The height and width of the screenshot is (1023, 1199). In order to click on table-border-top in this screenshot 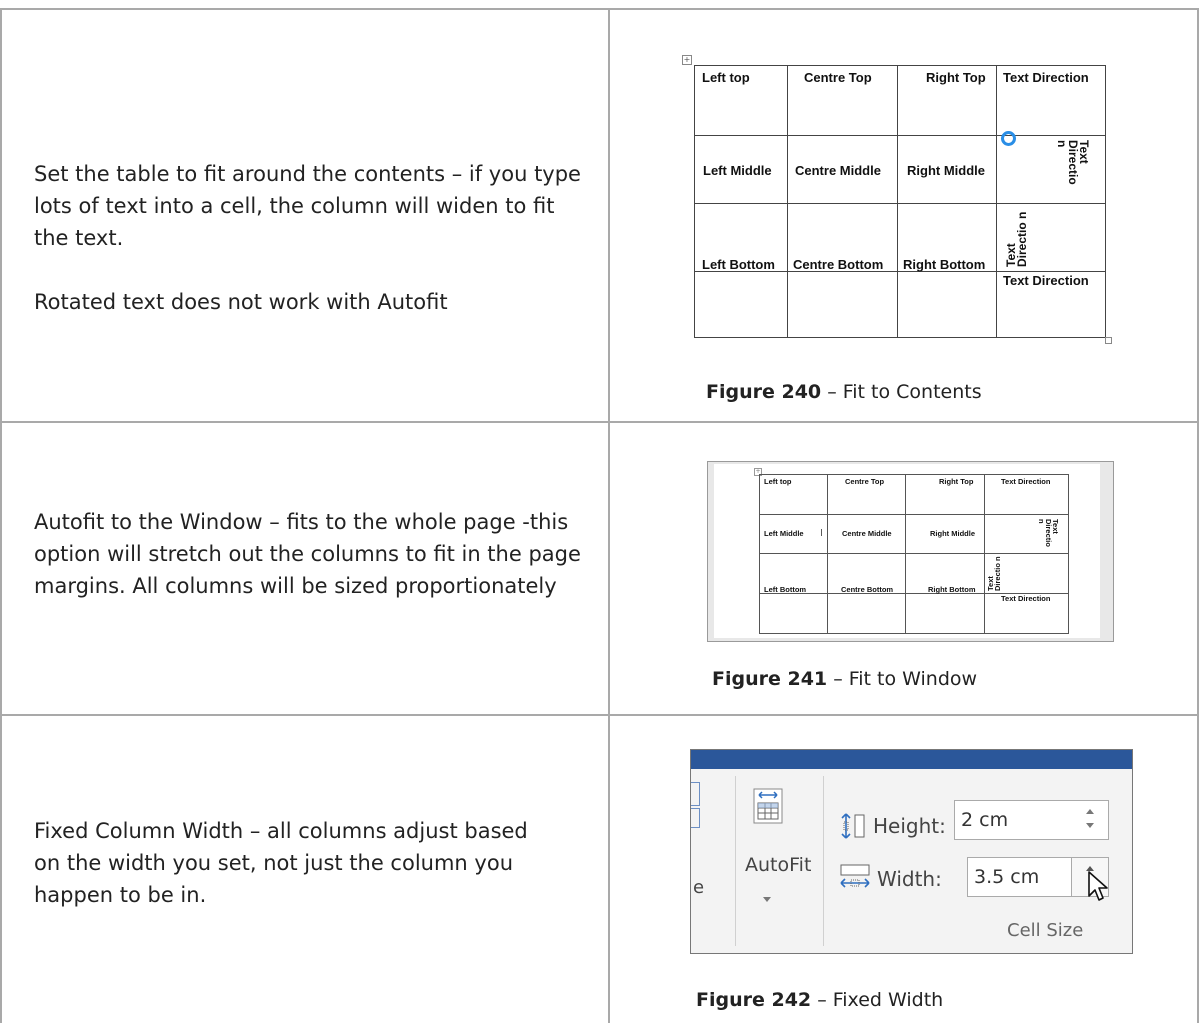, I will do `click(599, 9)`.